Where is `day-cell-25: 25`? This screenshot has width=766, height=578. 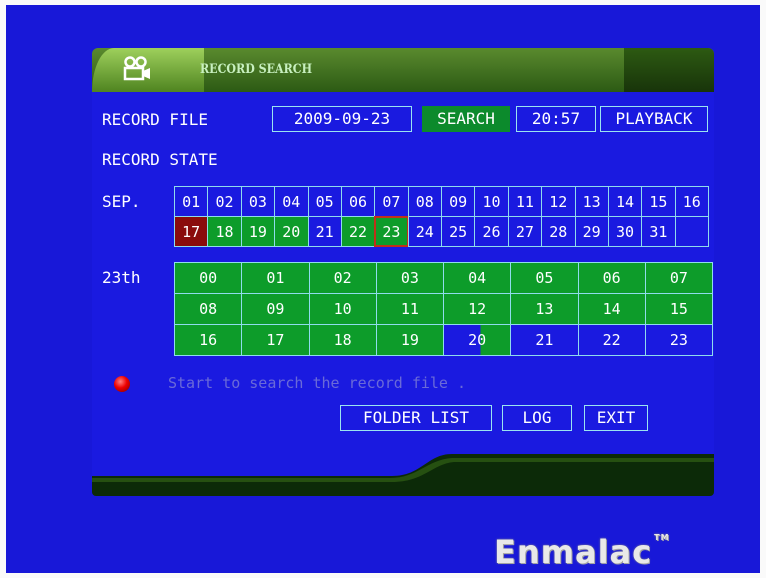 day-cell-25: 25 is located at coordinates (458, 231).